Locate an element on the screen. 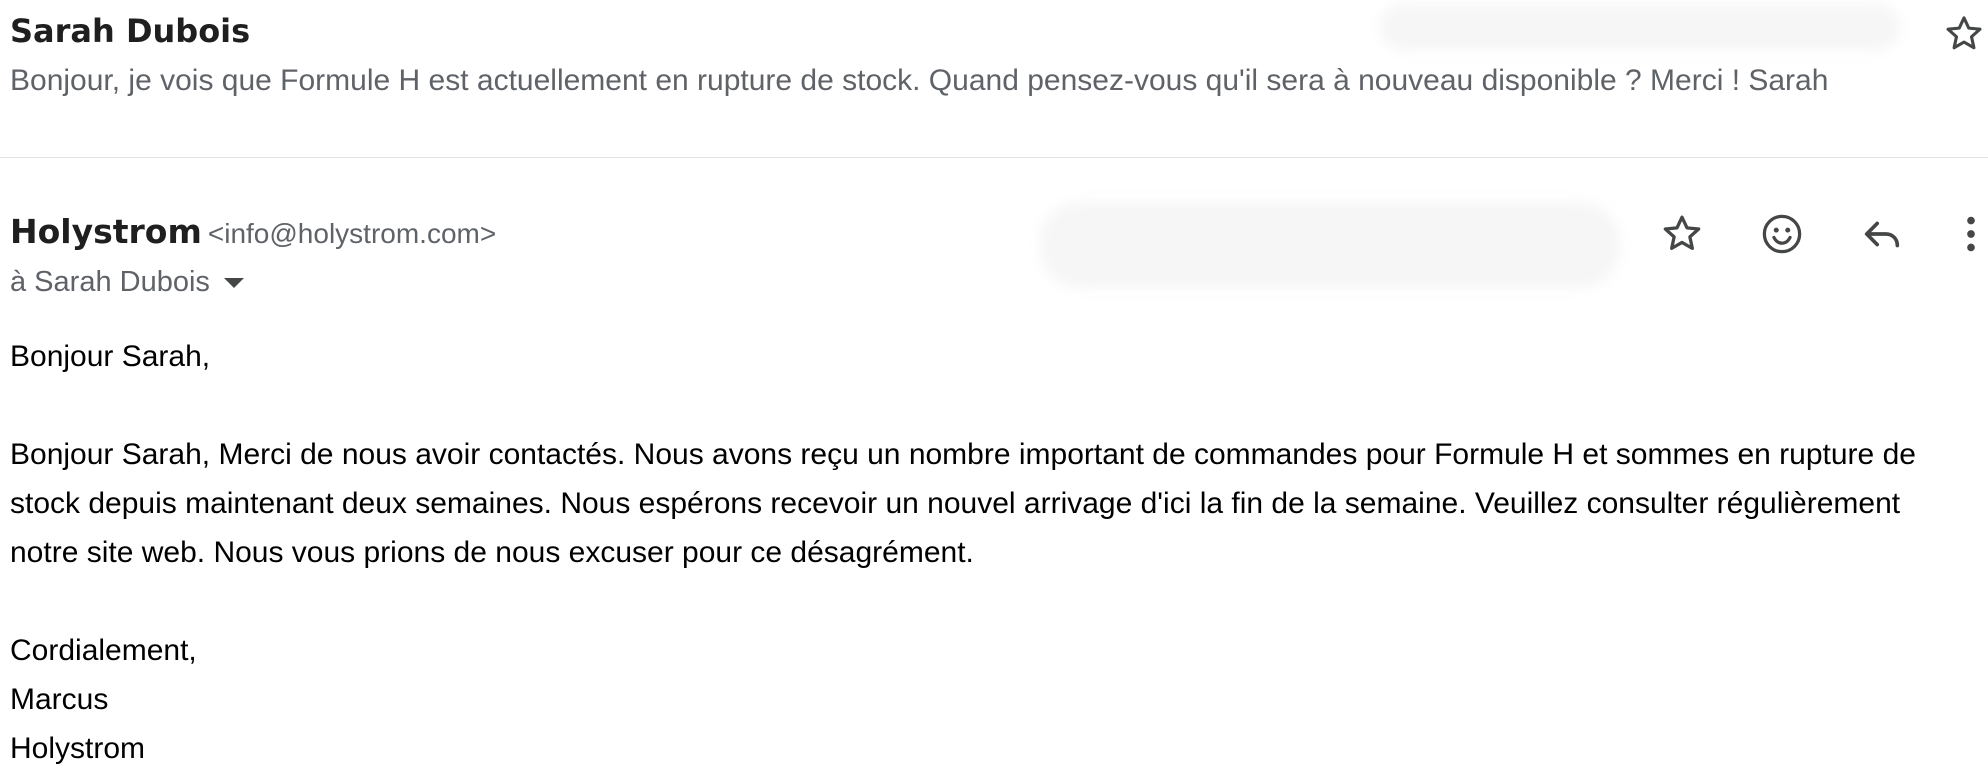 This screenshot has height=773, width=1988. more-options-button is located at coordinates (1971, 234).